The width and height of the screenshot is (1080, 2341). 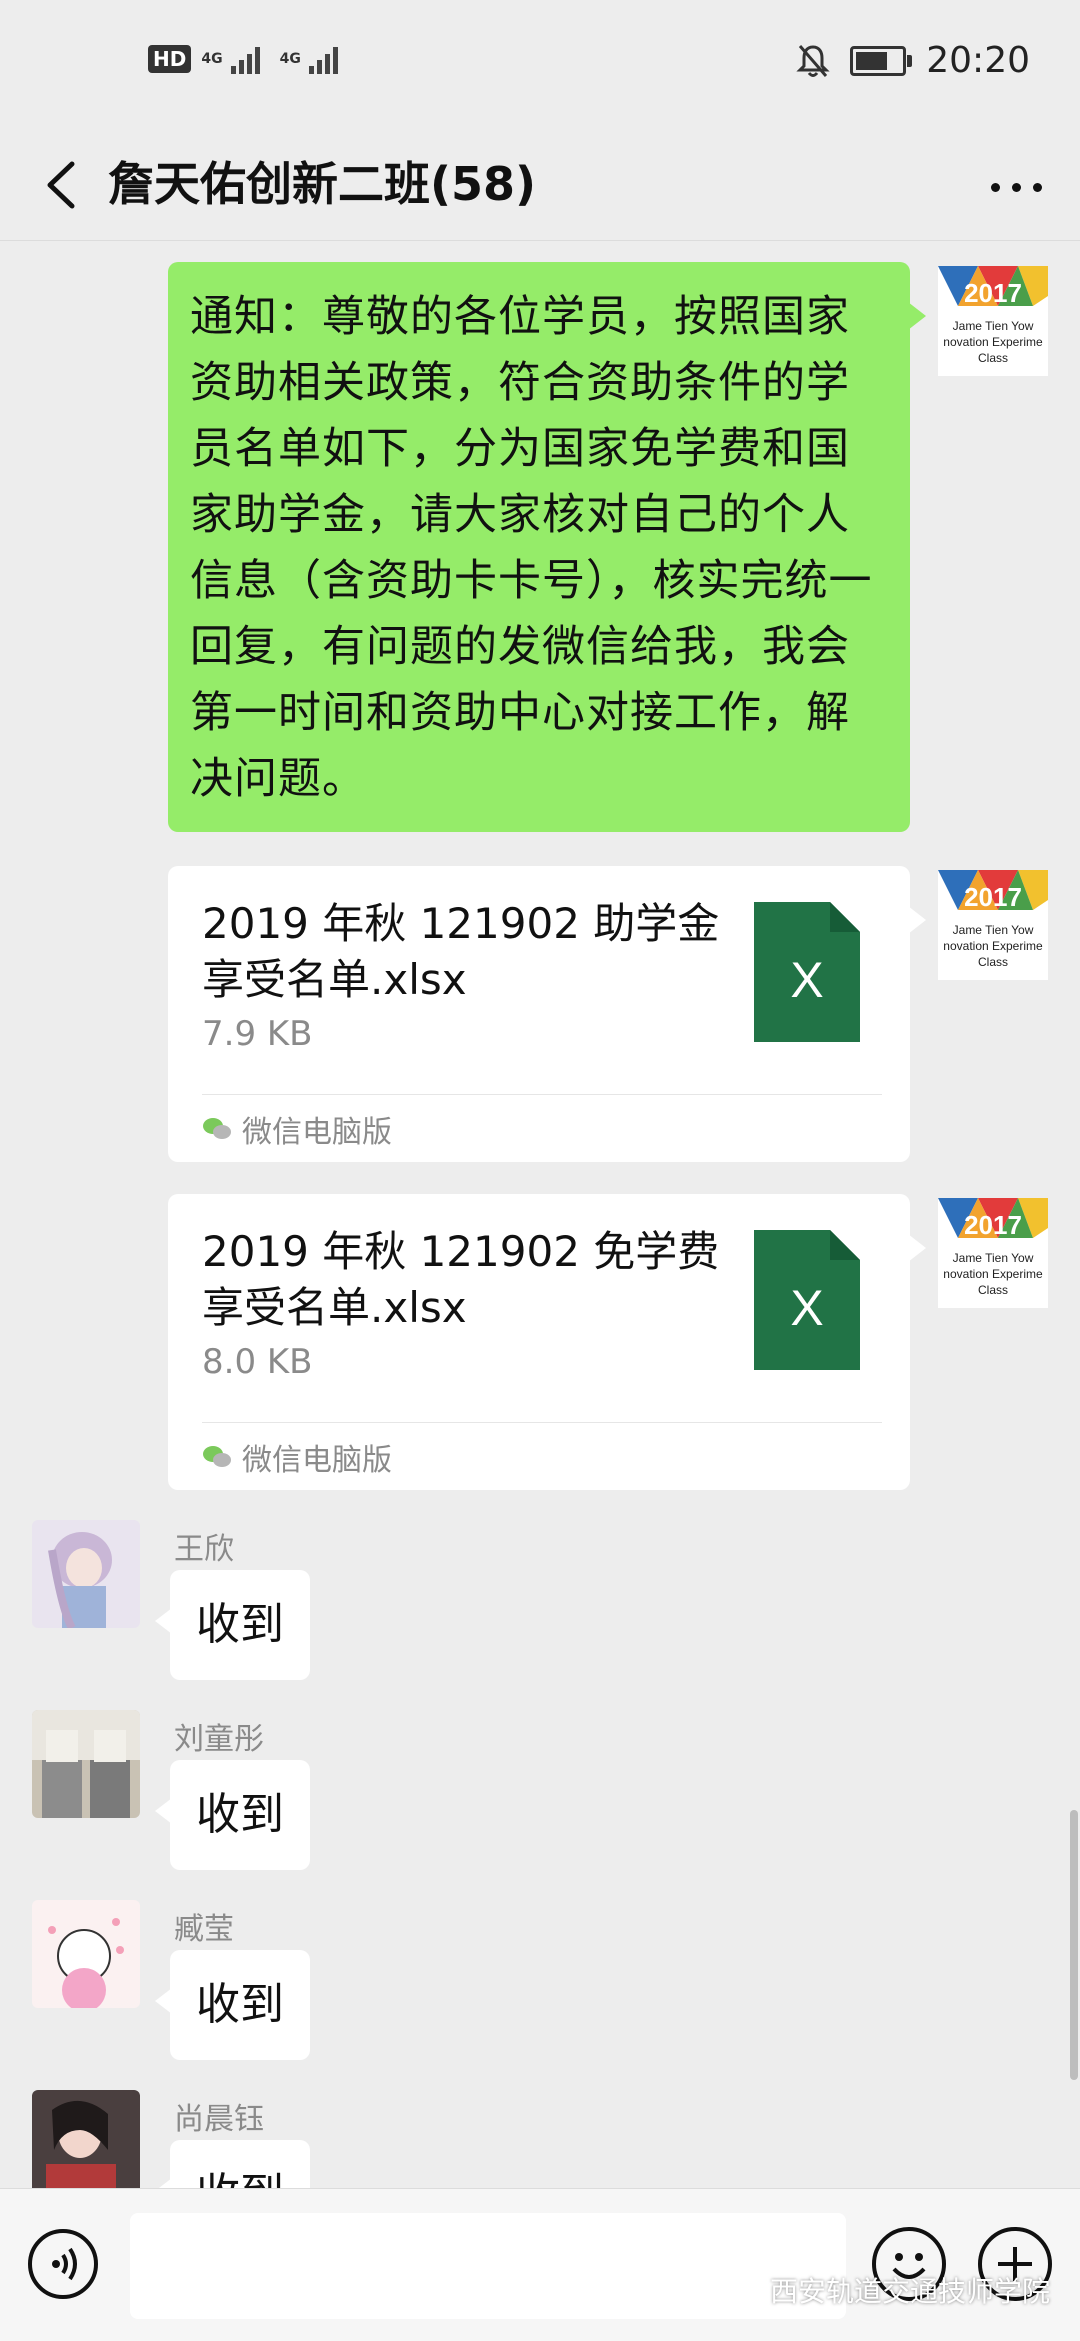 I want to click on photo-avatar, so click(x=86, y=2144).